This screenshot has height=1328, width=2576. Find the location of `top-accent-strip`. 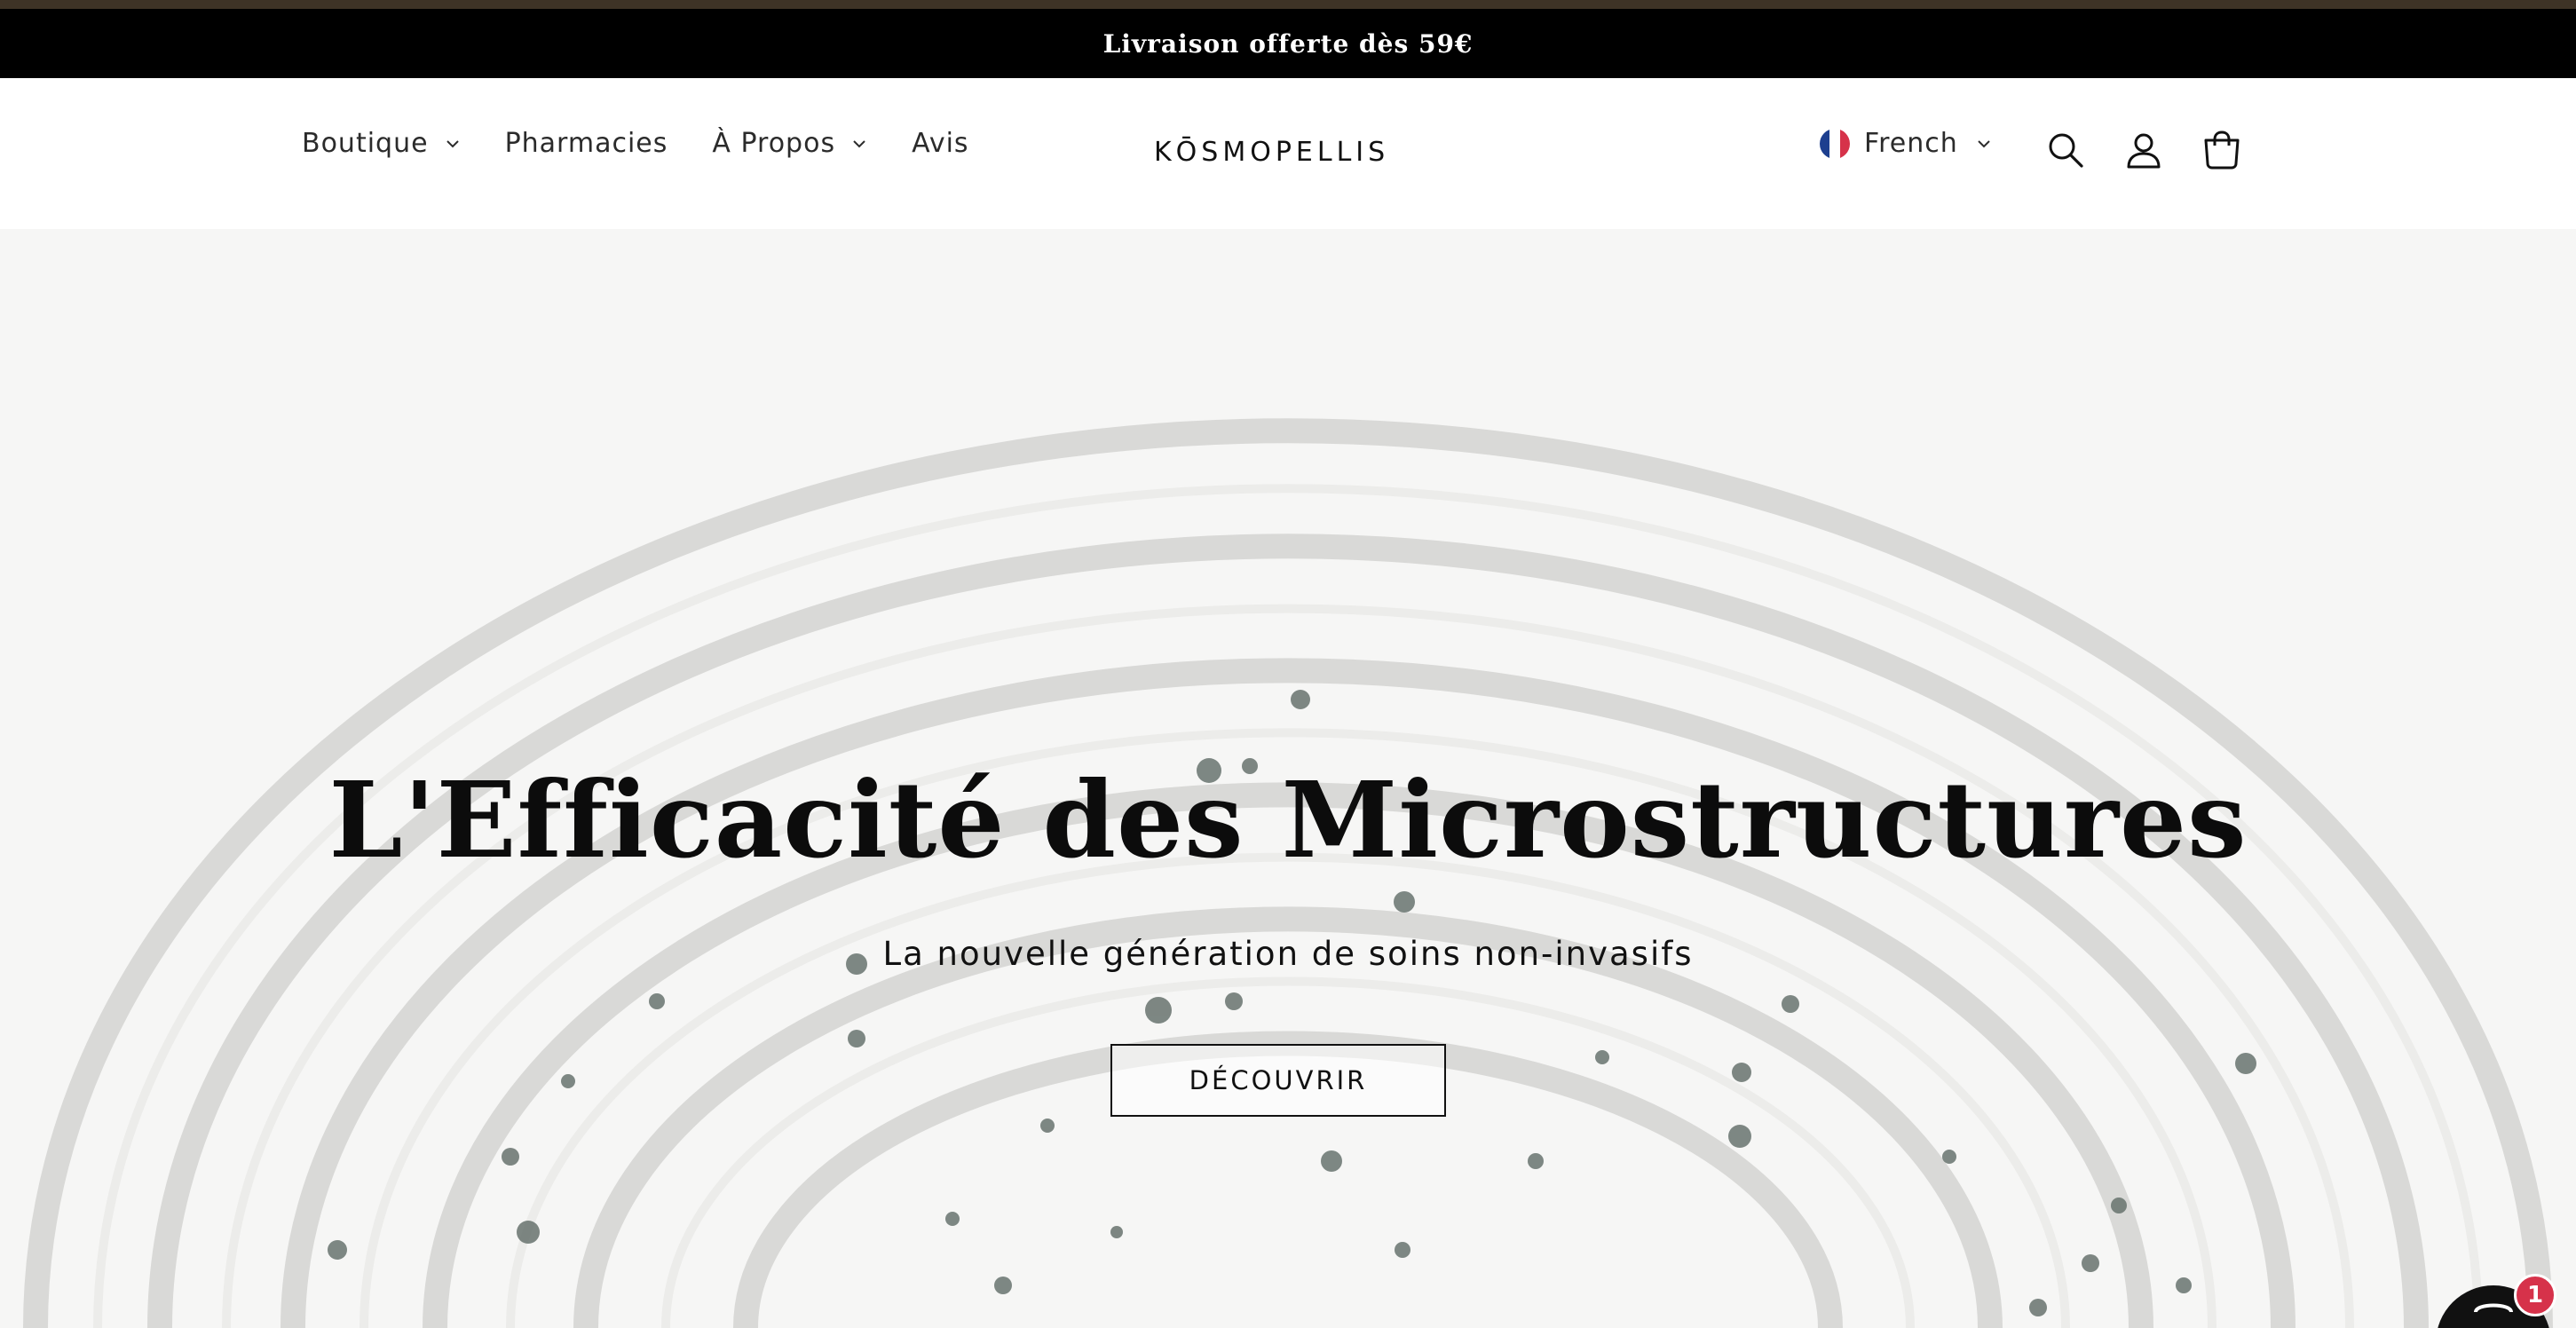

top-accent-strip is located at coordinates (1288, 4).